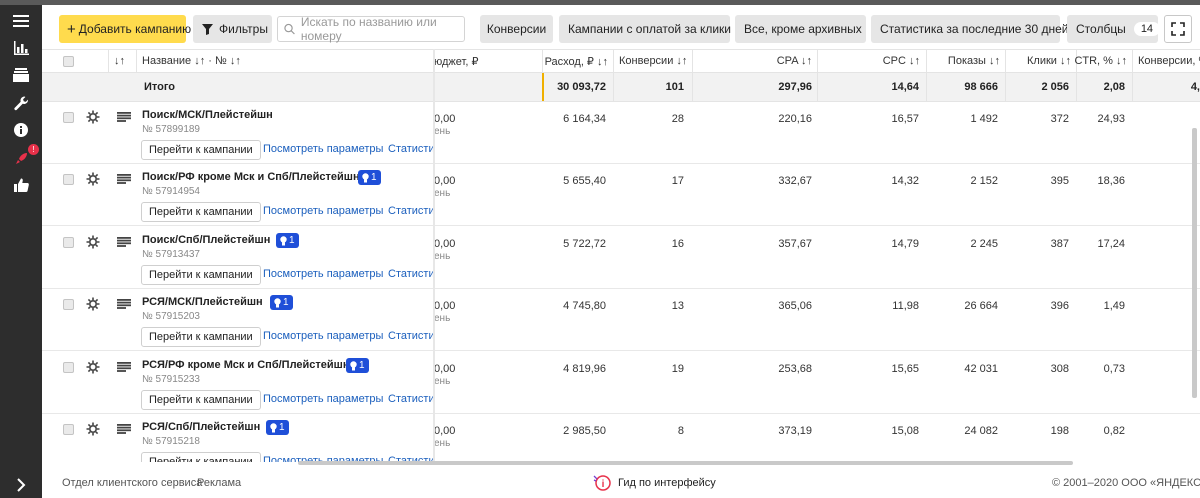 This screenshot has width=1200, height=498. I want to click on header-cpa: CPA ↓↑, so click(752, 61).